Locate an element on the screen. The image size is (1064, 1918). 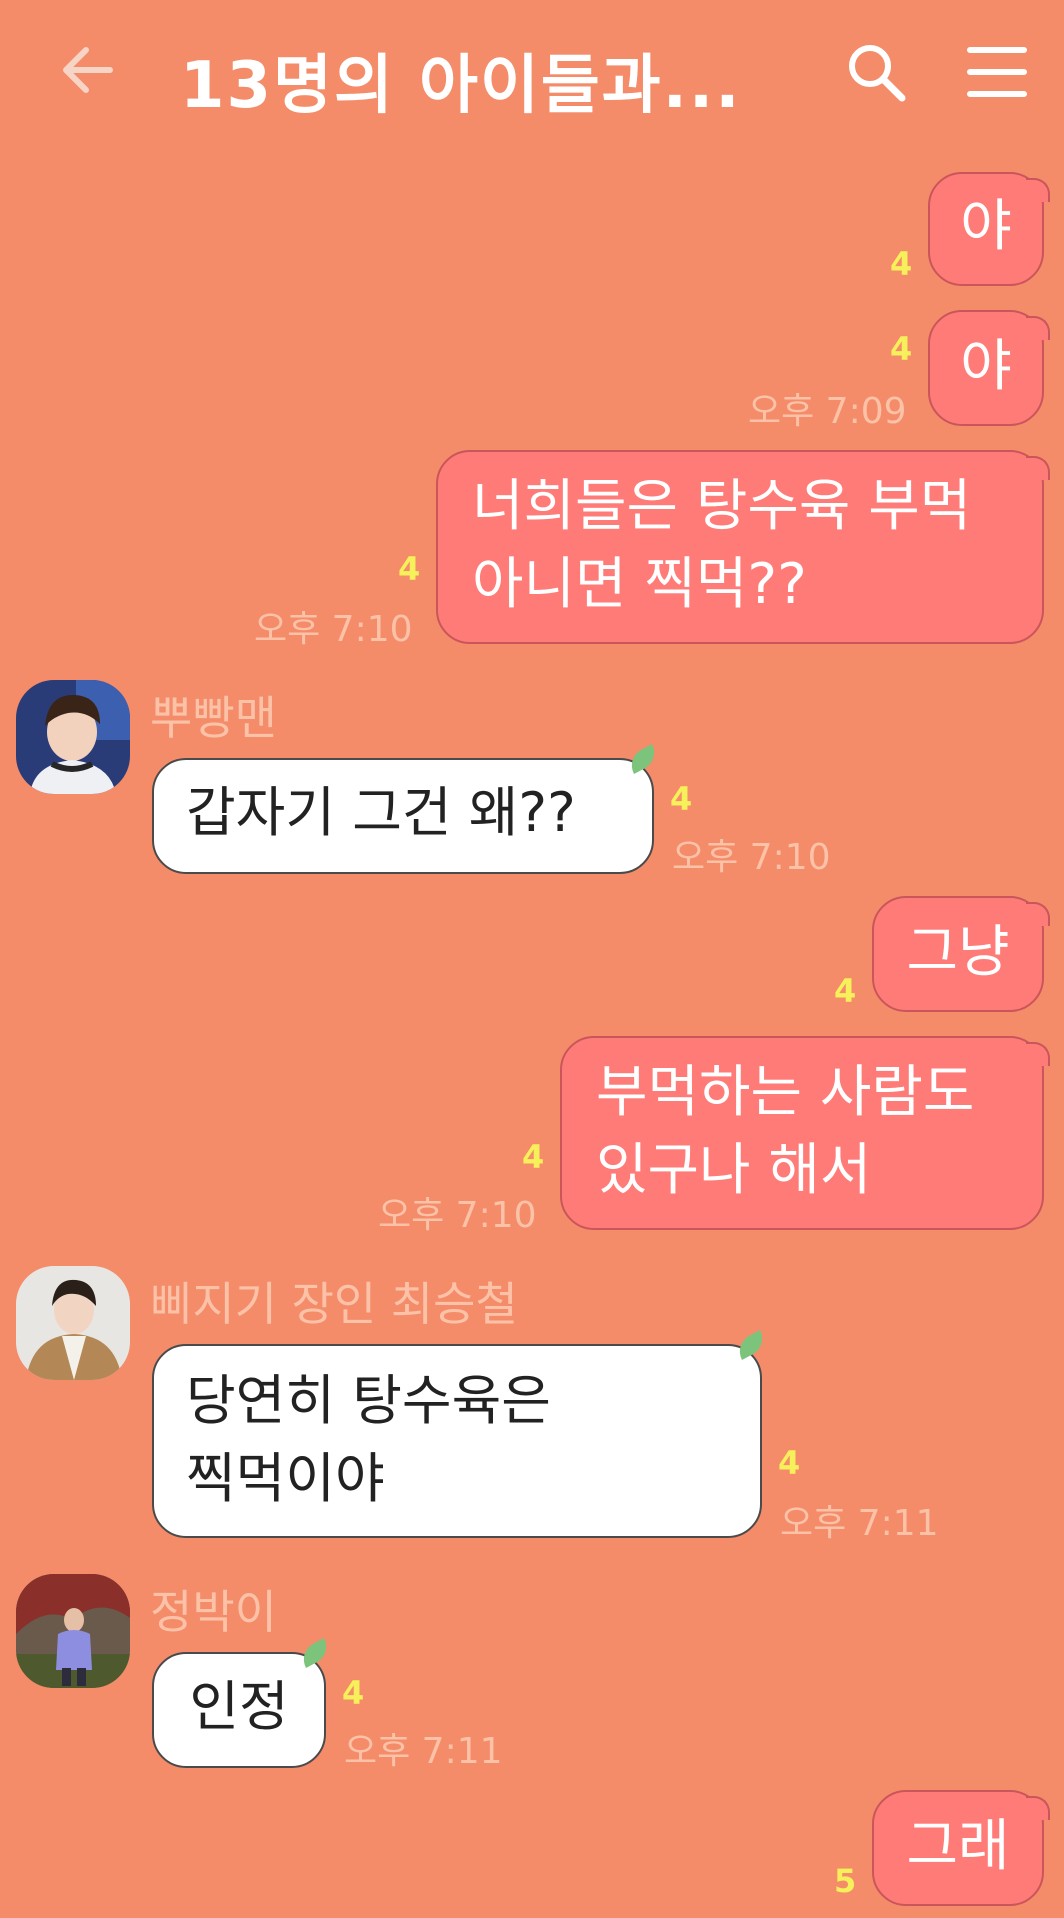
my-message-bubble: 부먹하는 사람도 있구나 해서 is located at coordinates (805, 1133).